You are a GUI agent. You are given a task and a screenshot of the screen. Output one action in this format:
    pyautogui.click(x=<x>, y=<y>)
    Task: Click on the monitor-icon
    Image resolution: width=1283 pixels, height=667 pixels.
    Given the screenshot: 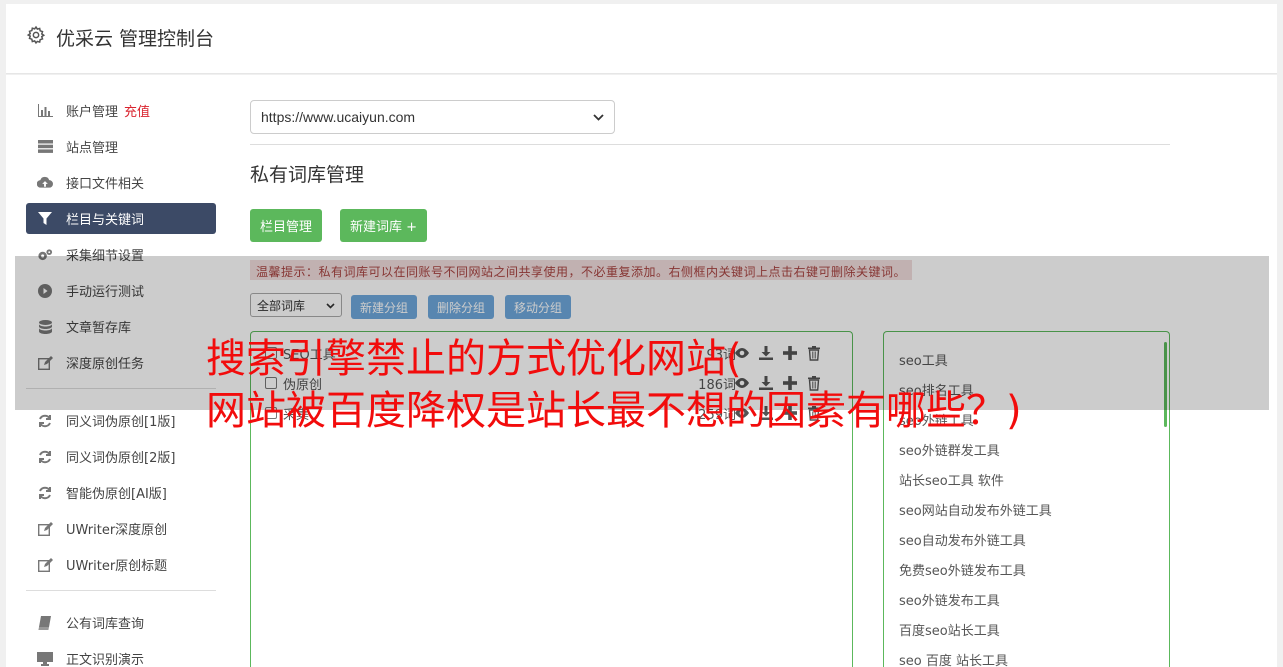 What is the action you would take?
    pyautogui.click(x=45, y=658)
    